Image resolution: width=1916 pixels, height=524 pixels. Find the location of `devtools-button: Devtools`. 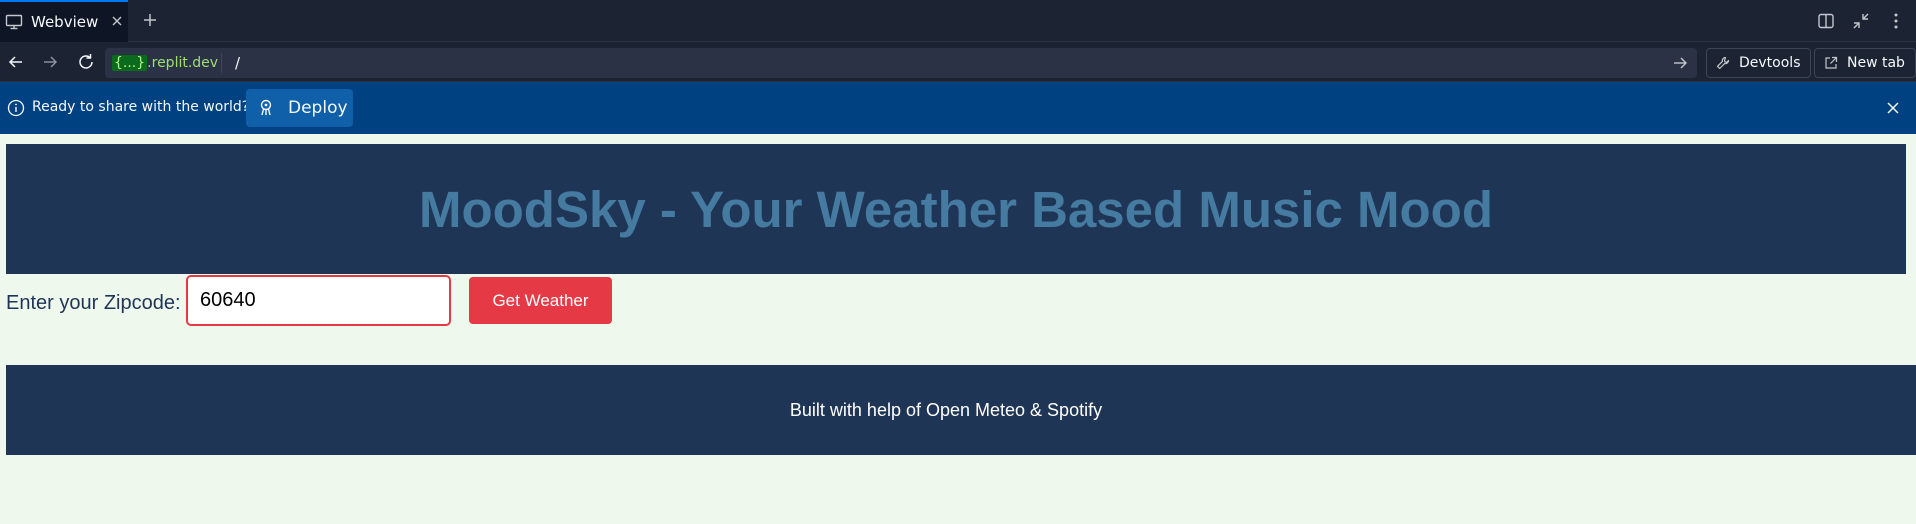

devtools-button: Devtools is located at coordinates (1759, 63).